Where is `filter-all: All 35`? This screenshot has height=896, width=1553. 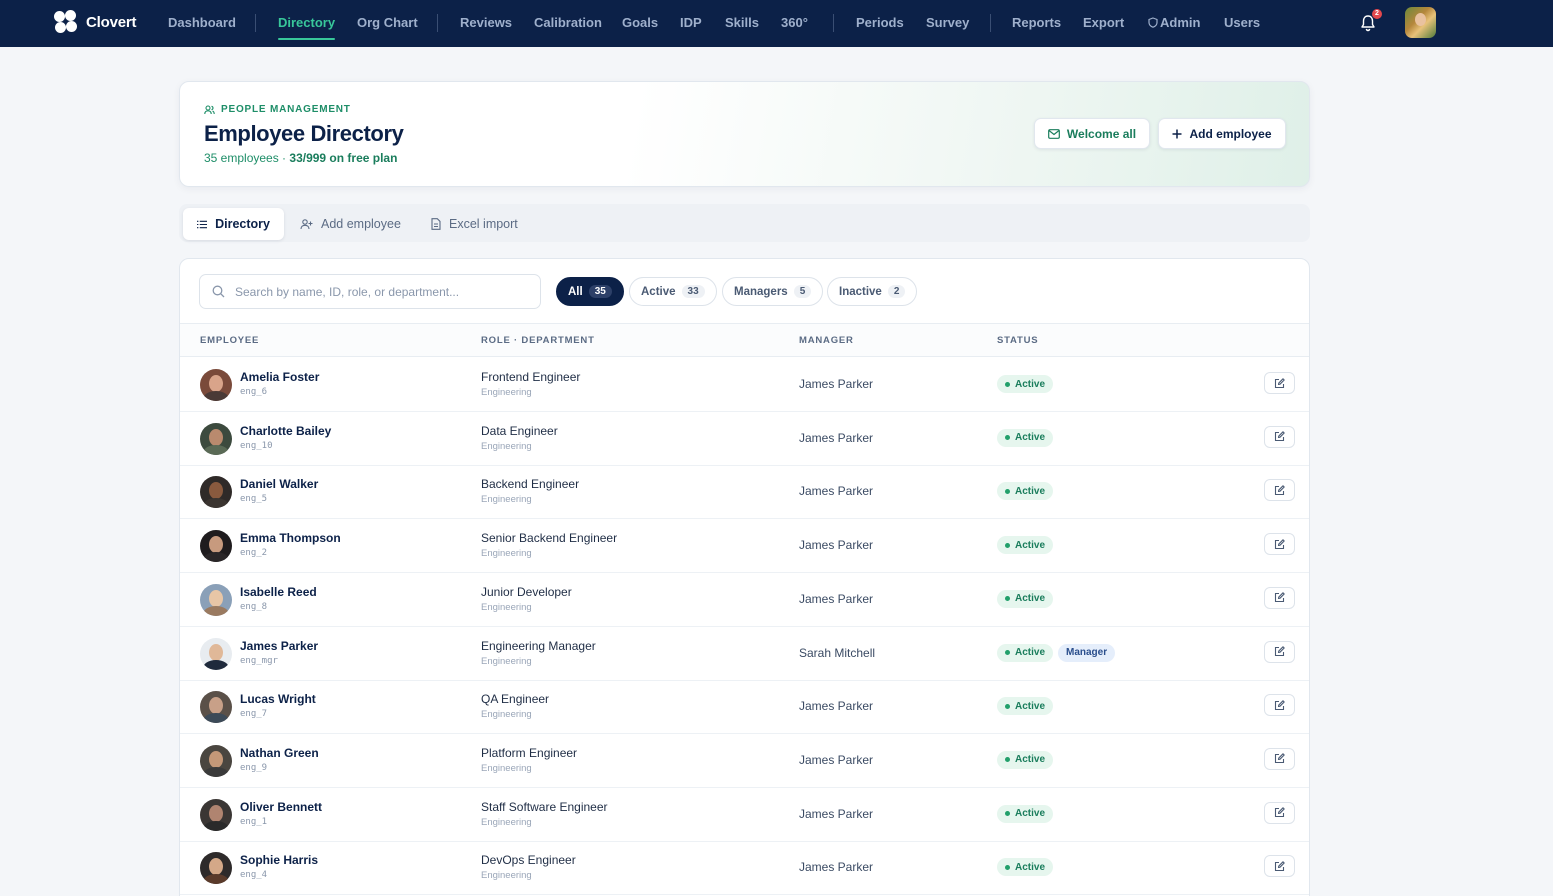 filter-all: All 35 is located at coordinates (590, 291).